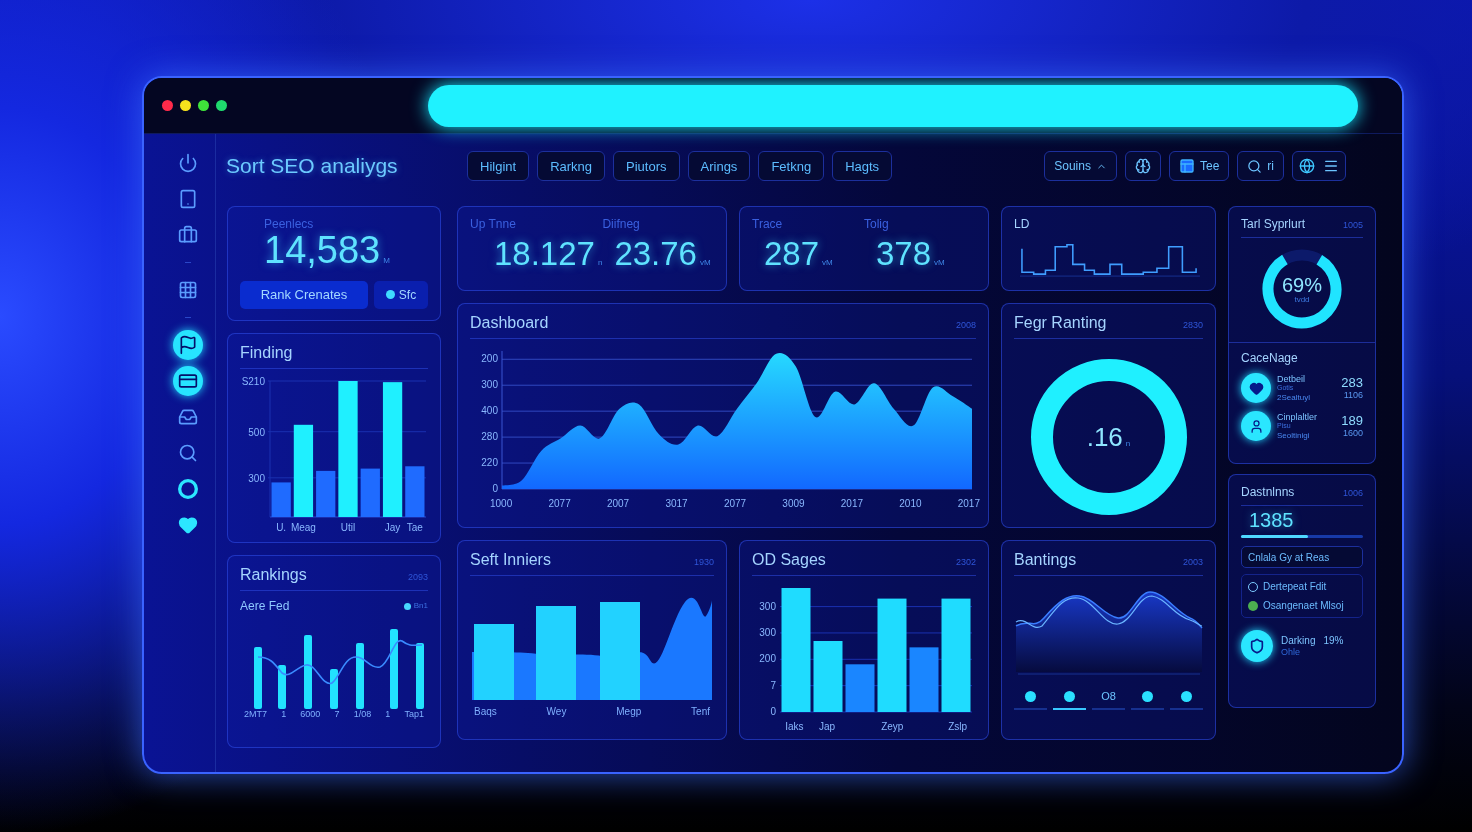 The image size is (1472, 832). I want to click on app-title: Sort SEO analiygs, so click(312, 166).